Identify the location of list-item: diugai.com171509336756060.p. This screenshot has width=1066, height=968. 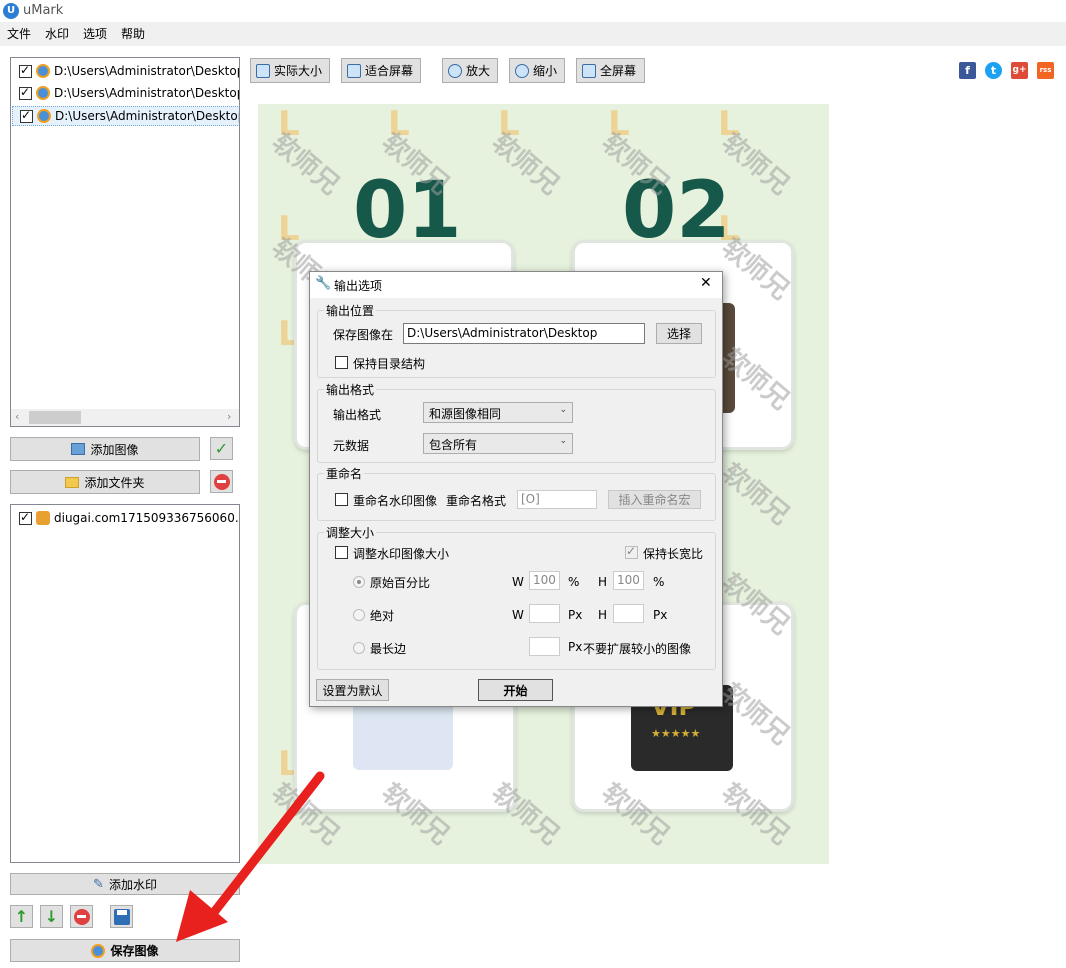
(129, 518).